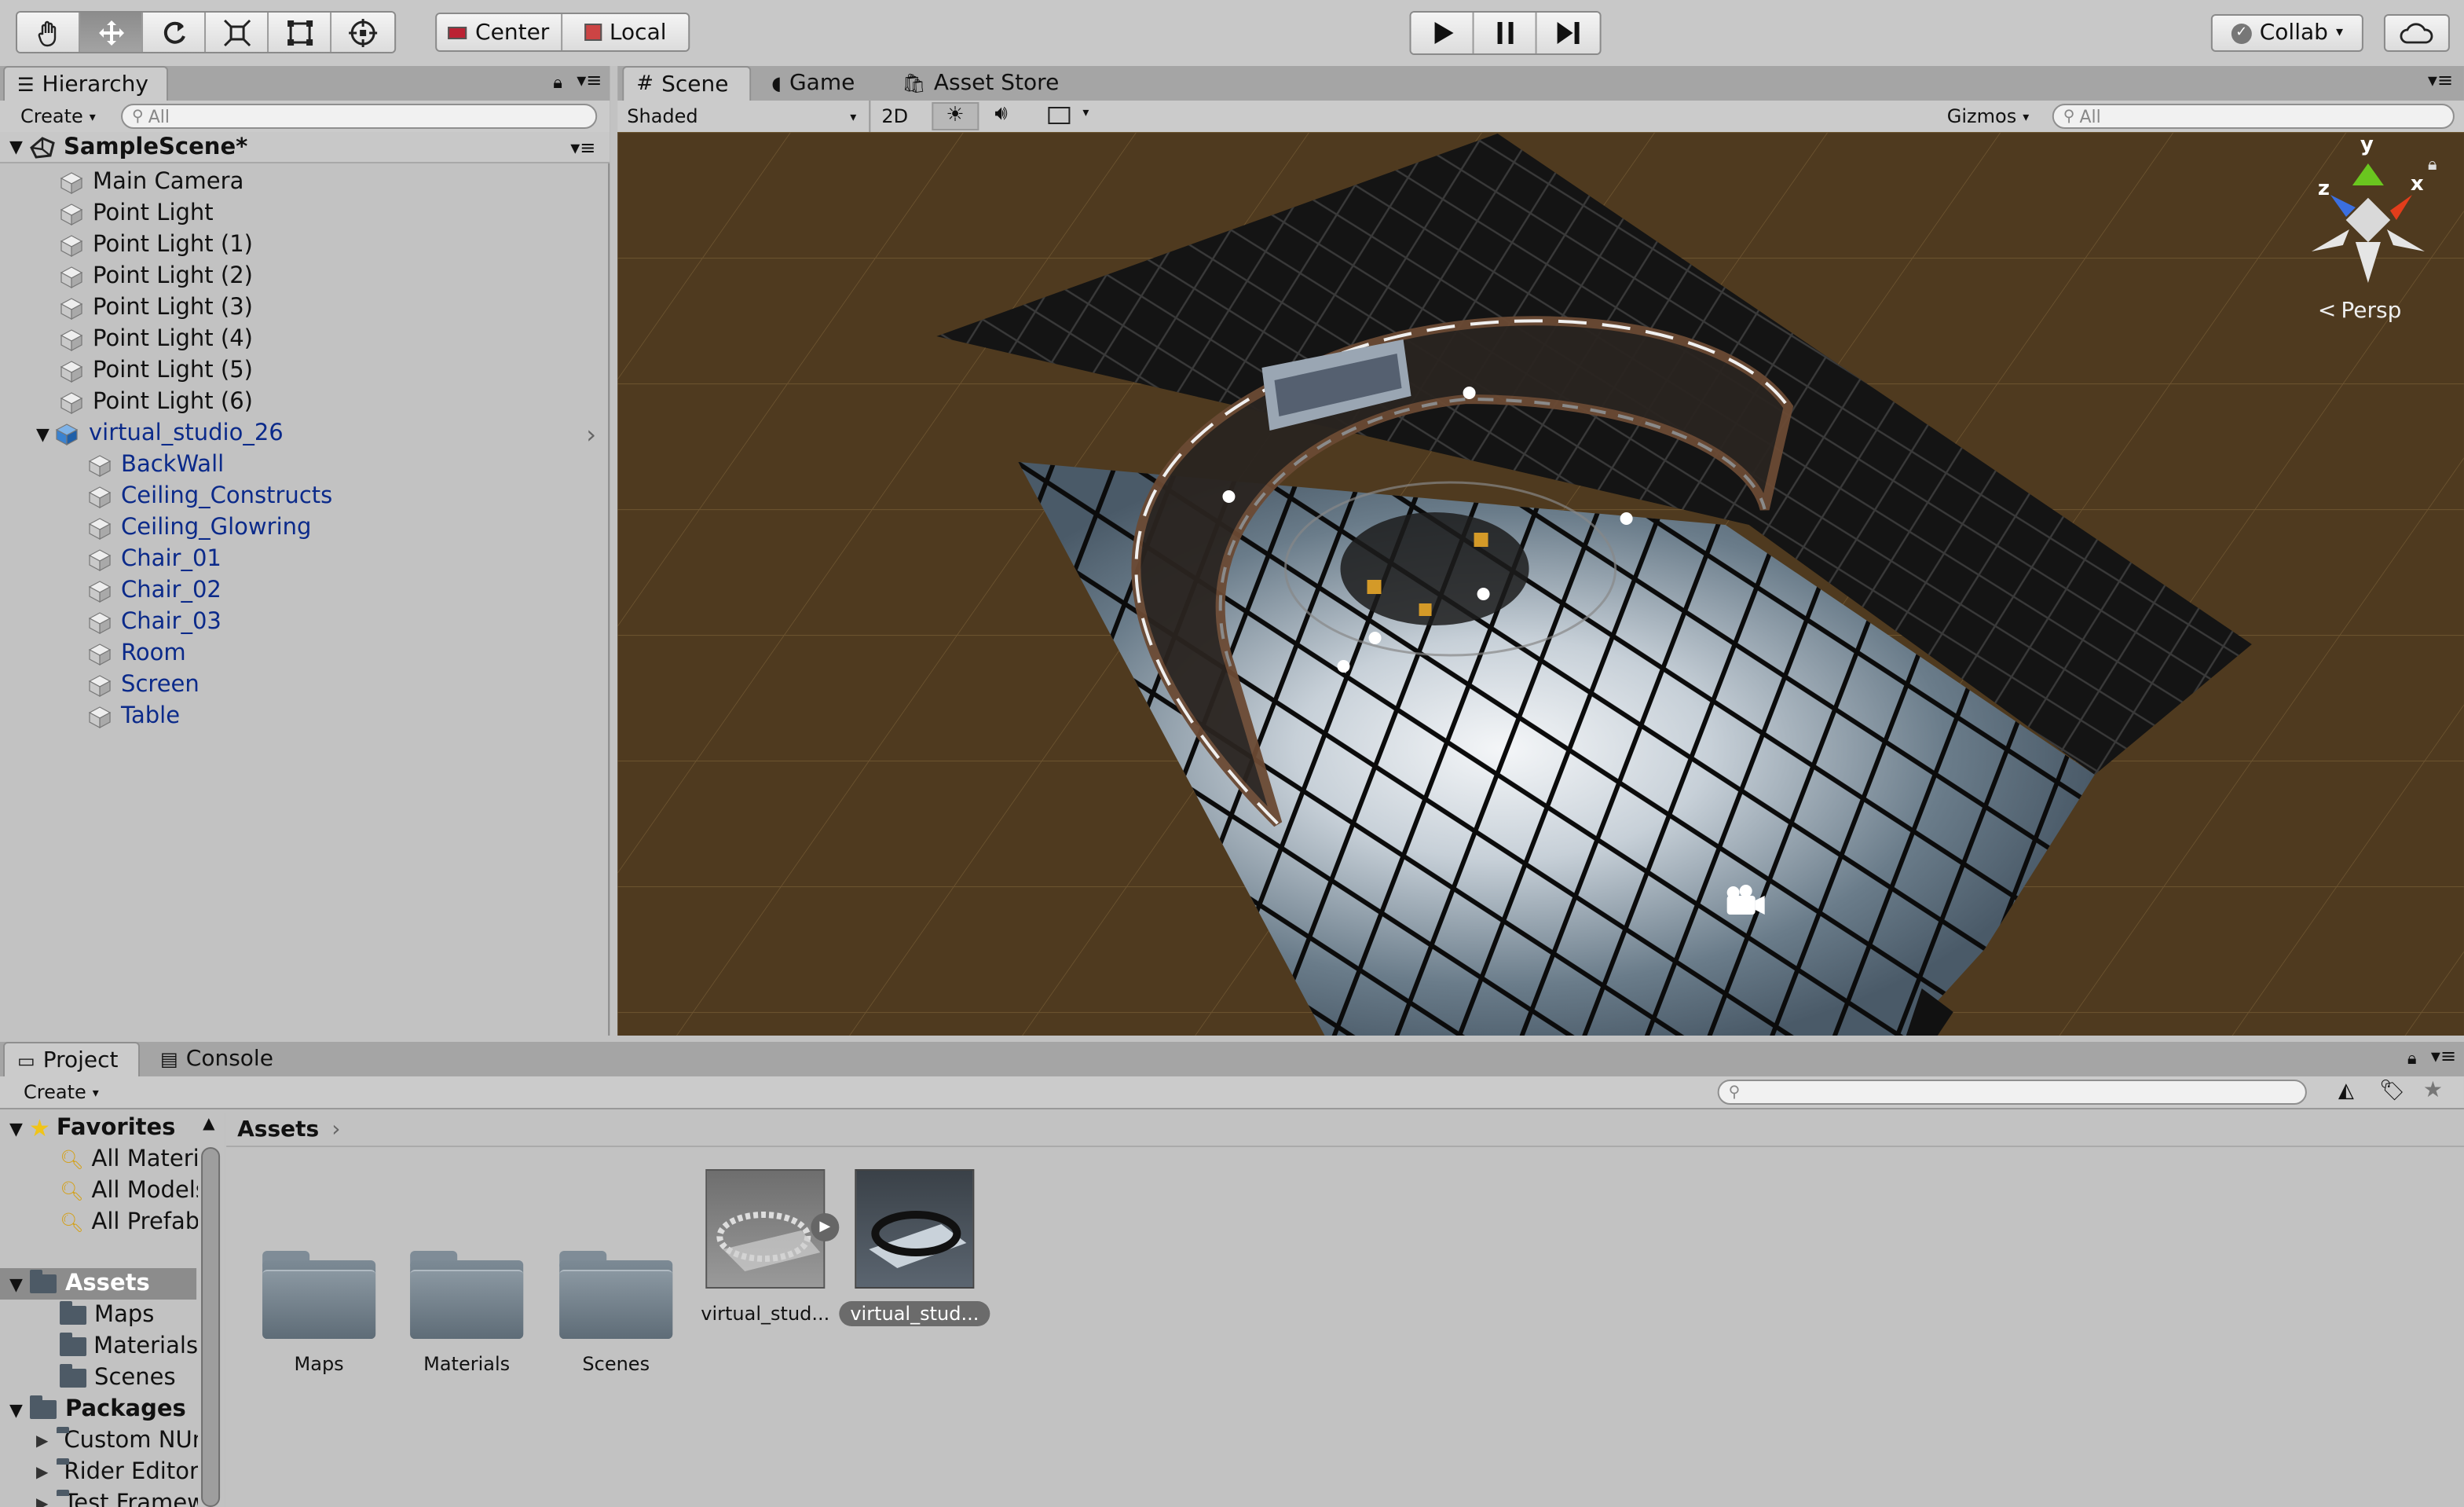  Describe the element at coordinates (363, 32) in the screenshot. I see `transform-tool-button` at that location.